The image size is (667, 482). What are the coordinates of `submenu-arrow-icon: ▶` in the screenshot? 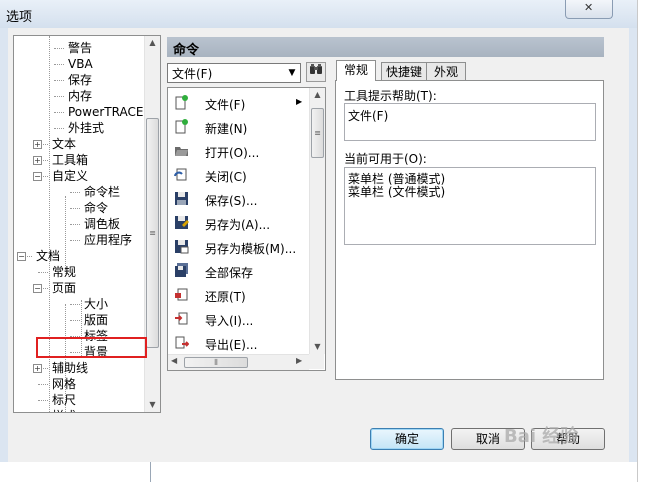 It's located at (299, 101).